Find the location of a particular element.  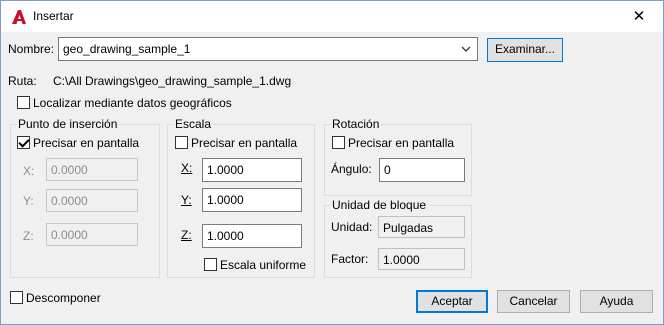

close-icon: ✕ is located at coordinates (639, 16).